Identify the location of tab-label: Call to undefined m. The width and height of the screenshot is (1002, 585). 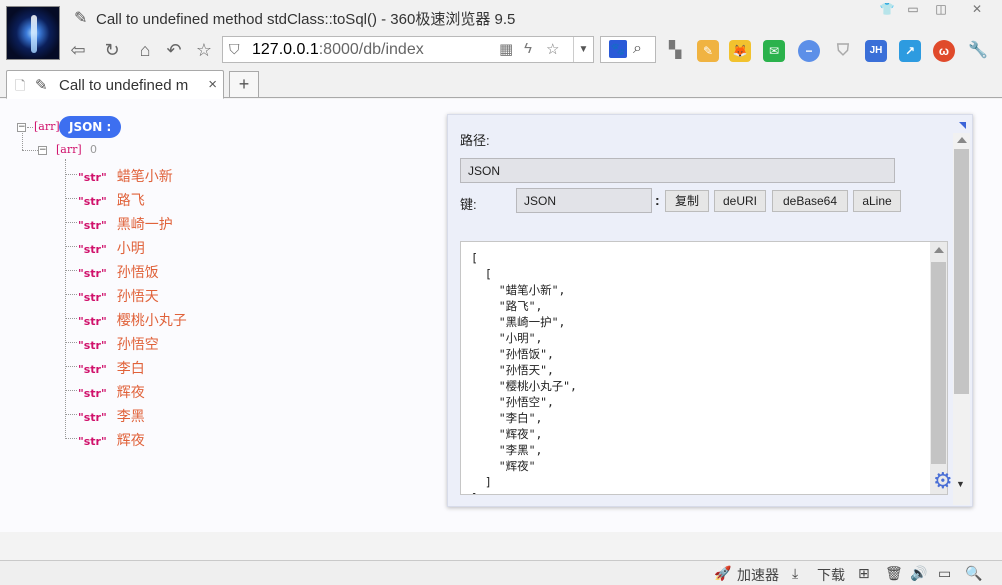
(124, 85).